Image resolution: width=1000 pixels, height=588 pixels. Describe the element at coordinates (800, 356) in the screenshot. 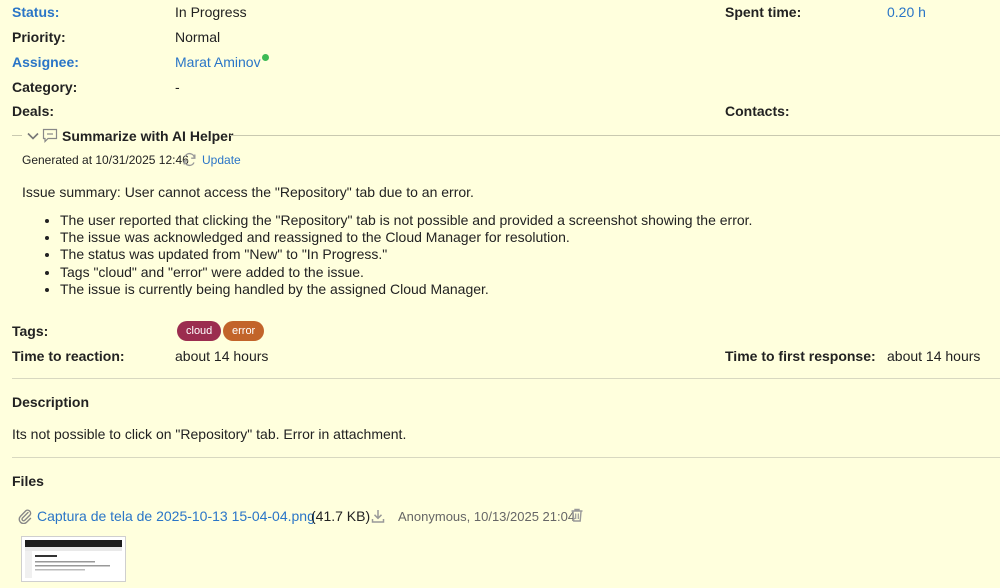

I see `time-to-first-response-label: Time to first response:` at that location.